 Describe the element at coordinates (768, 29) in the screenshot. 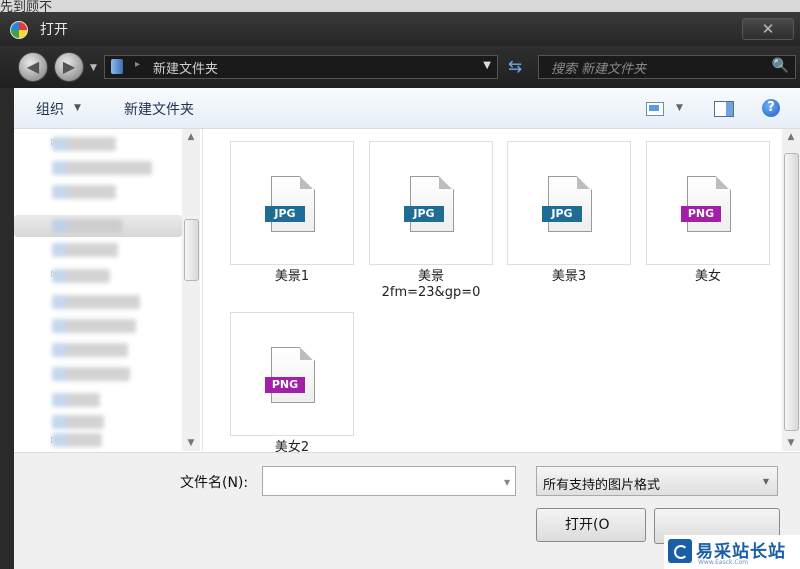

I see `close-button: ✕` at that location.